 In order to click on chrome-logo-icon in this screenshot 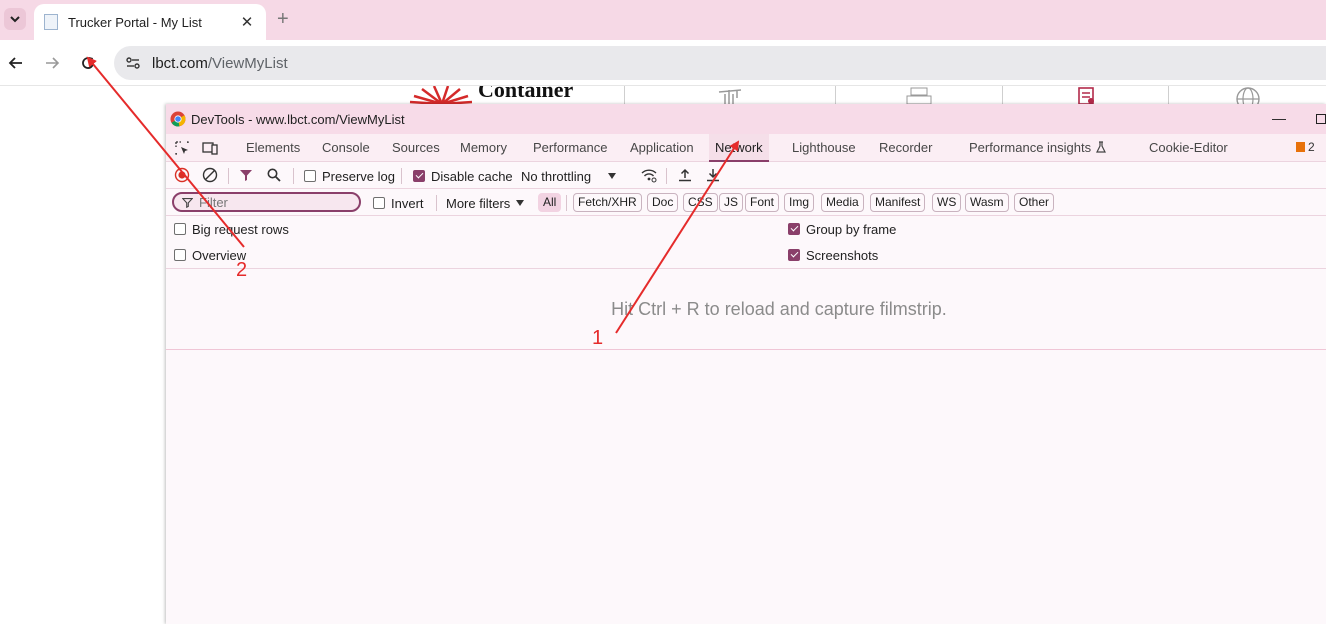, I will do `click(178, 119)`.